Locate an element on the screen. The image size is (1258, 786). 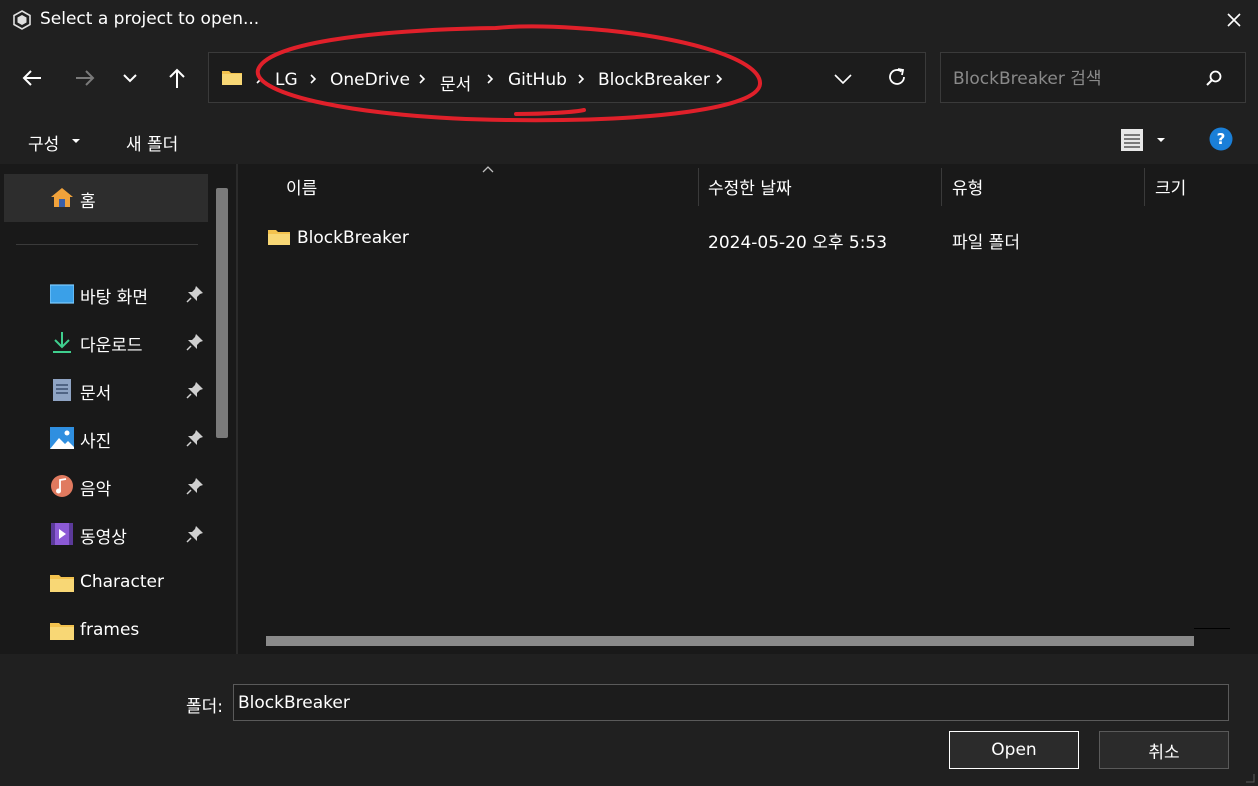
sidebar-item-label: 동영상 is located at coordinates (103, 538).